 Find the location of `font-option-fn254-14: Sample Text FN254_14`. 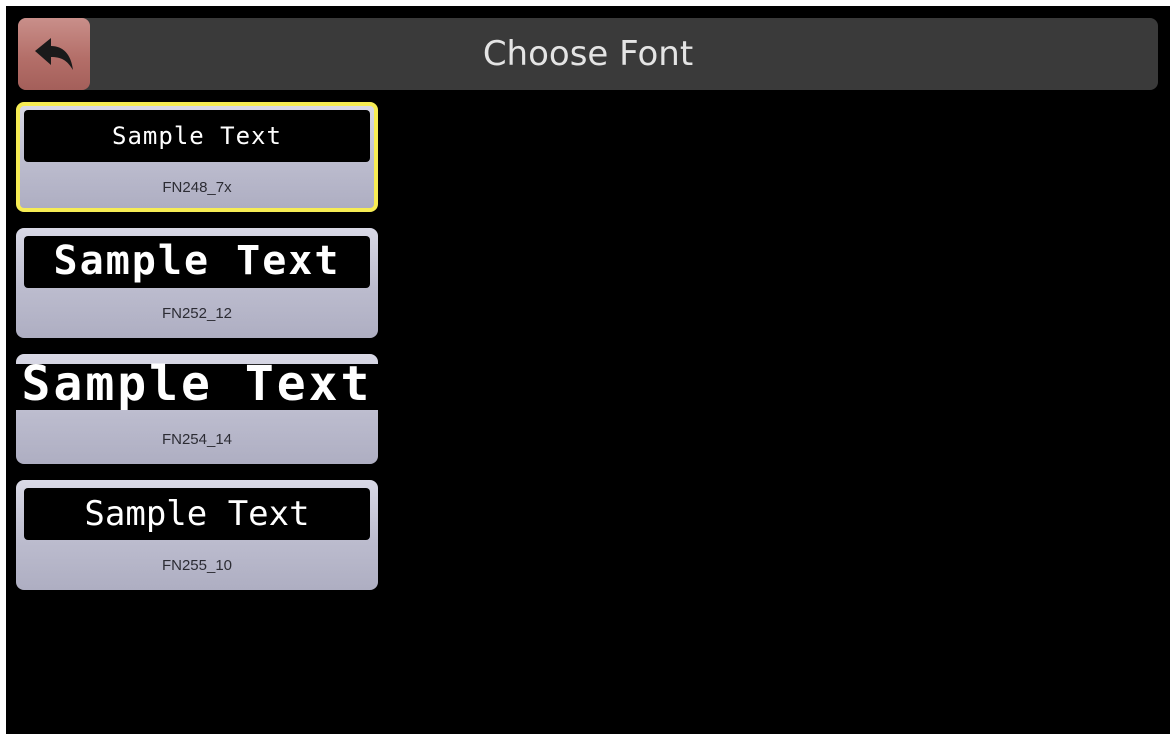

font-option-fn254-14: Sample Text FN254_14 is located at coordinates (197, 409).